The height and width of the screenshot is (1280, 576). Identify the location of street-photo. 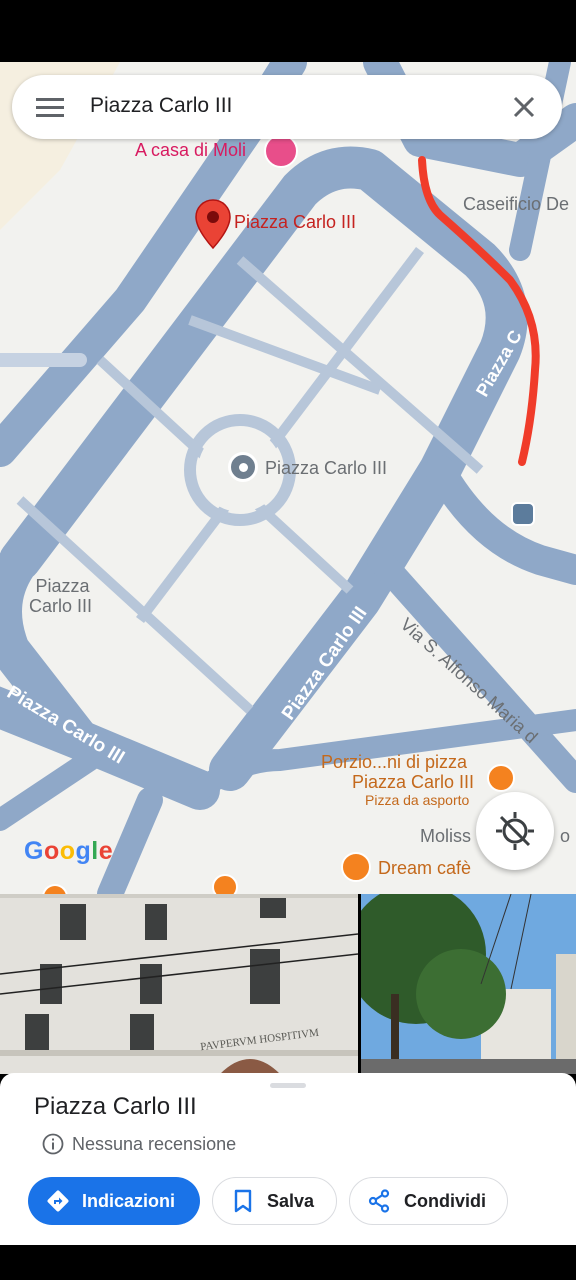
(468, 984).